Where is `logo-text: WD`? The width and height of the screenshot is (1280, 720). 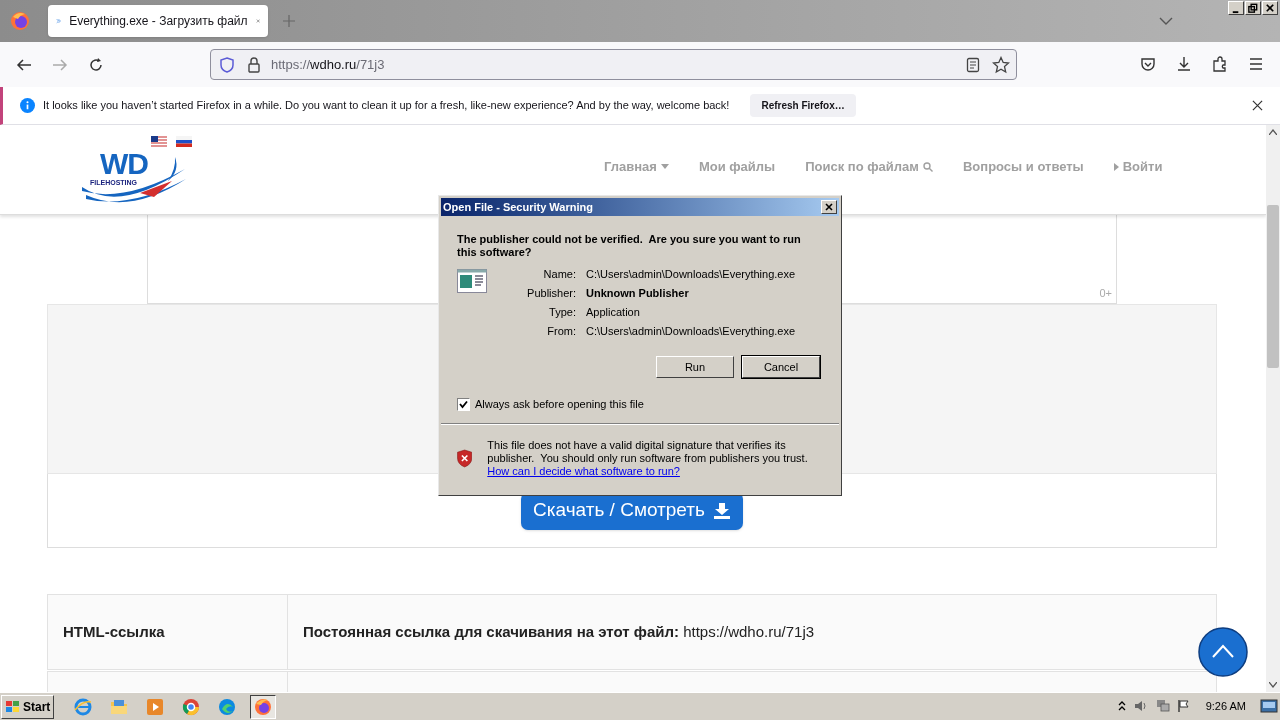
logo-text: WD is located at coordinates (124, 164).